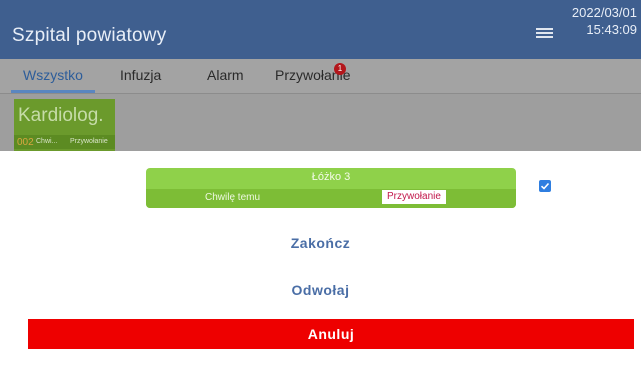 The width and height of the screenshot is (641, 367). What do you see at coordinates (64, 127) in the screenshot?
I see `room-card-kardiologia: Kardiolog. 002 Chwi... Przywołanie` at bounding box center [64, 127].